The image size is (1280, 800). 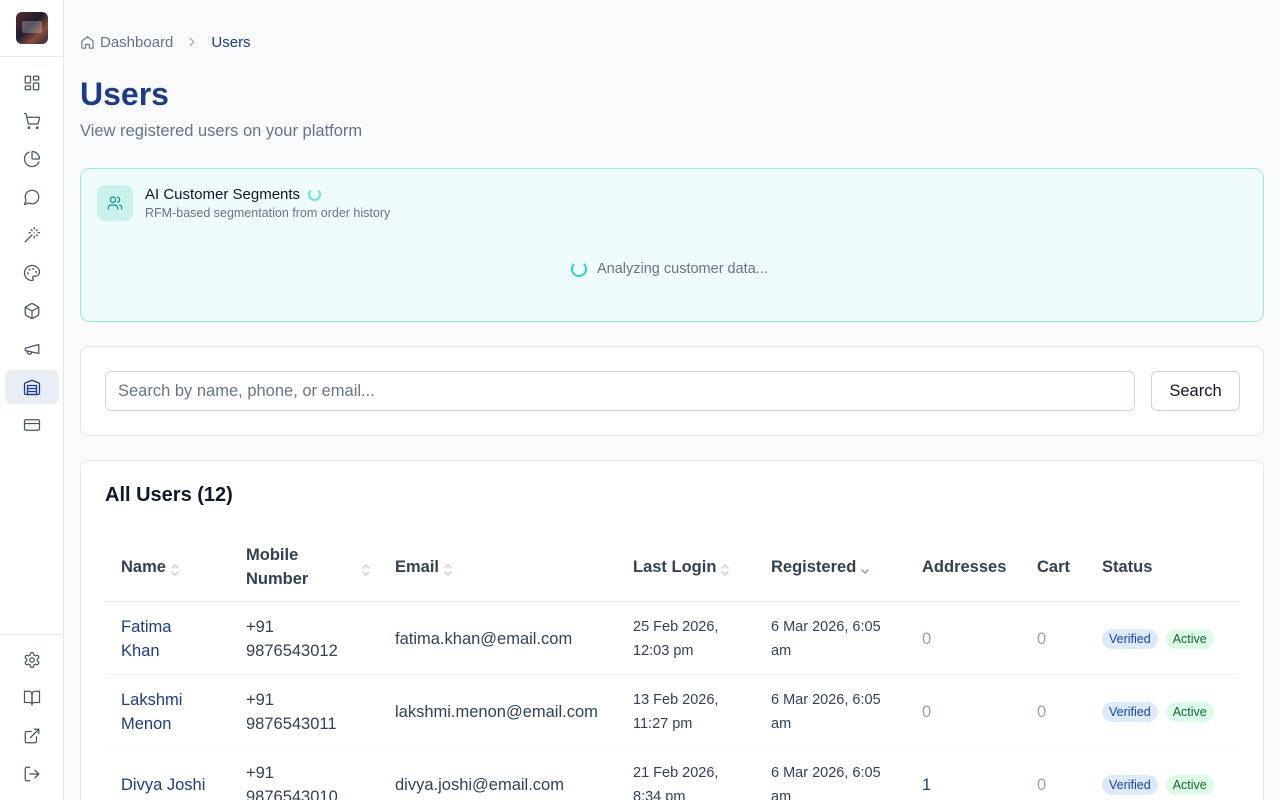 I want to click on sidebar-item-settings, so click(x=32, y=660).